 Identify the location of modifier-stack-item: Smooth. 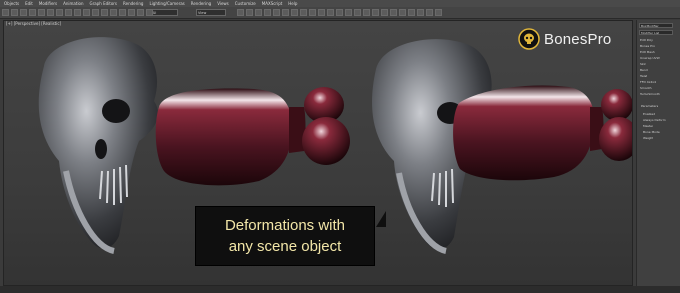
(646, 88).